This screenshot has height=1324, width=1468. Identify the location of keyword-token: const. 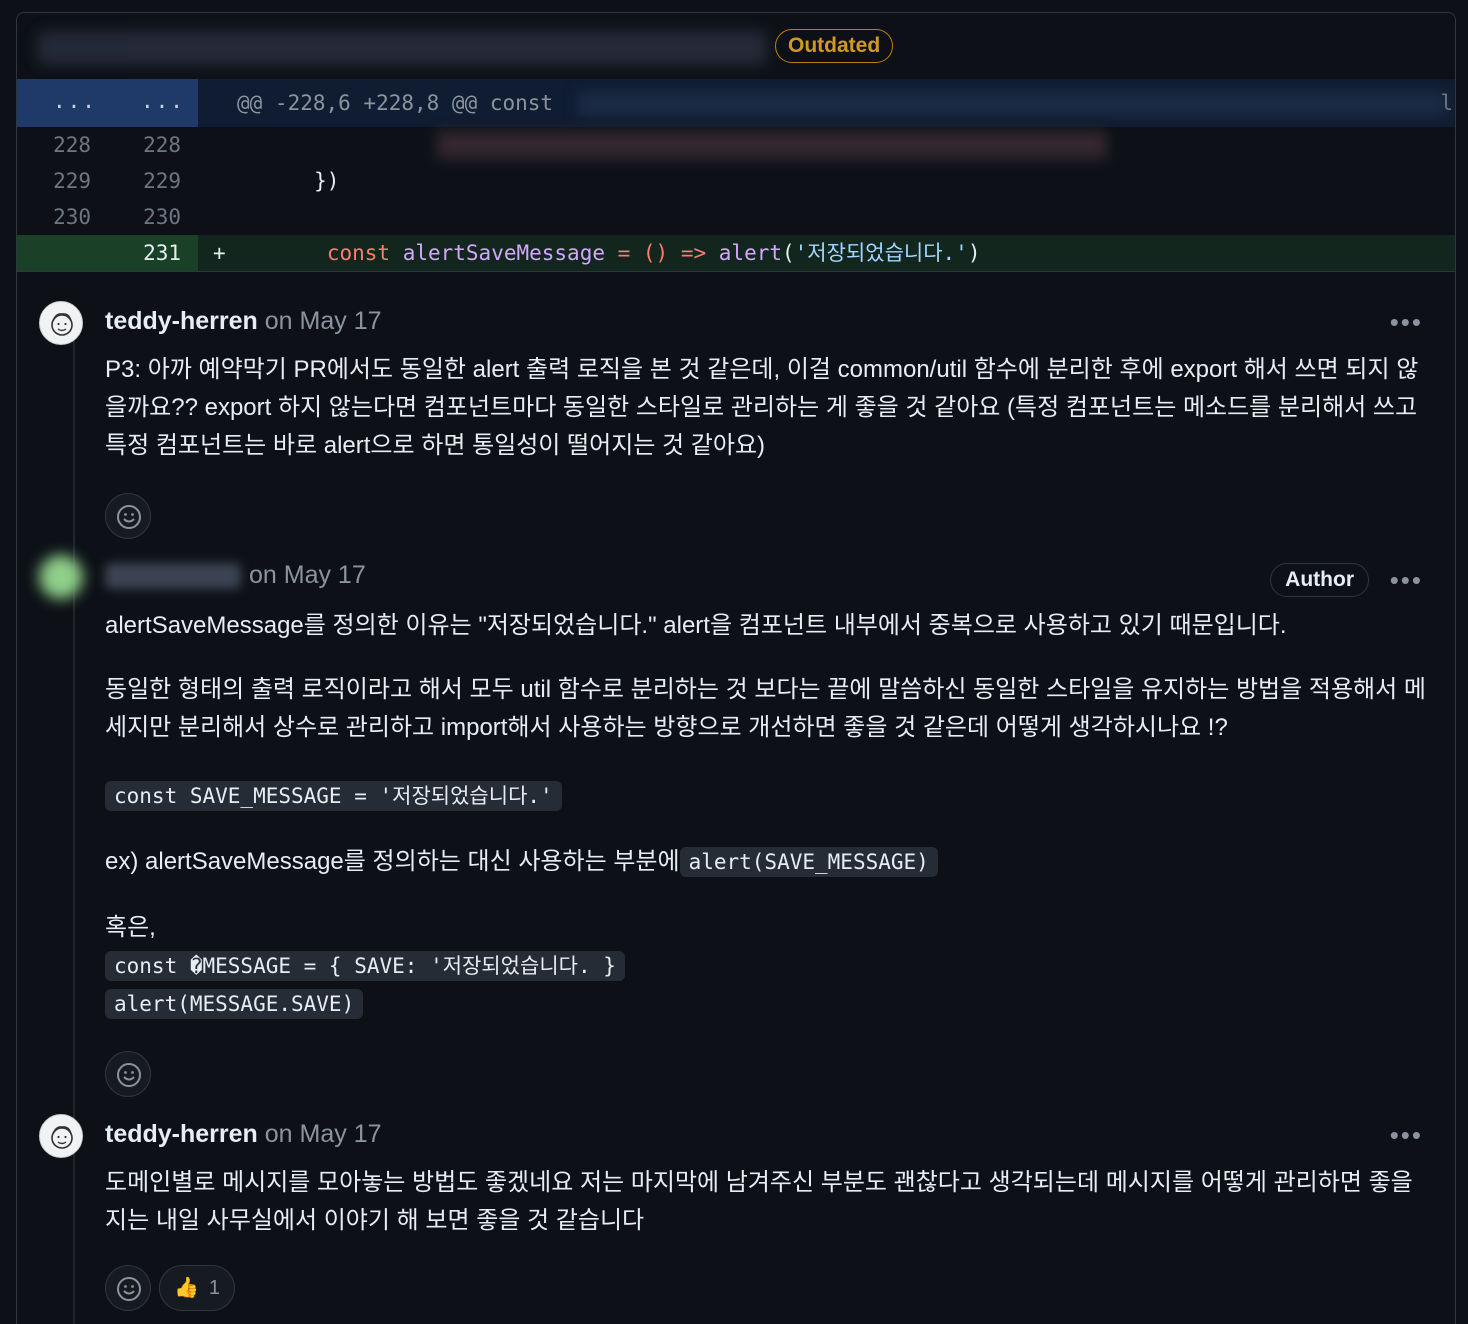
(358, 253).